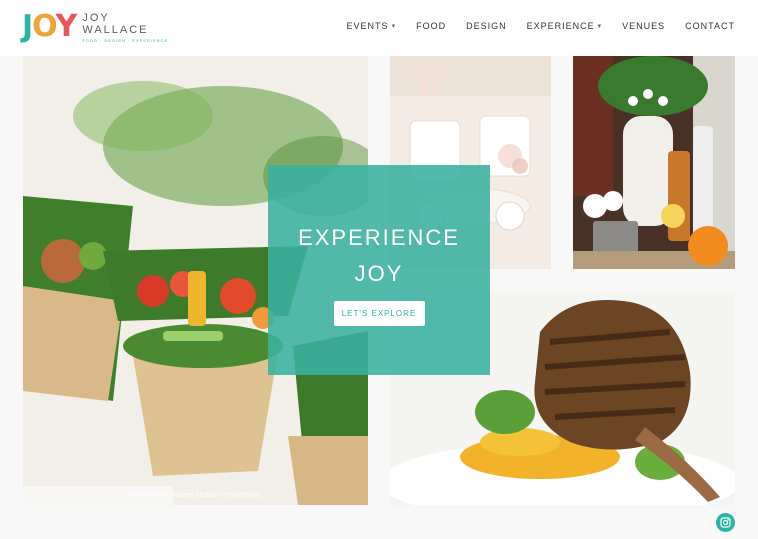 The width and height of the screenshot is (758, 539). I want to click on nav-item-design: DESIGN, so click(486, 26).